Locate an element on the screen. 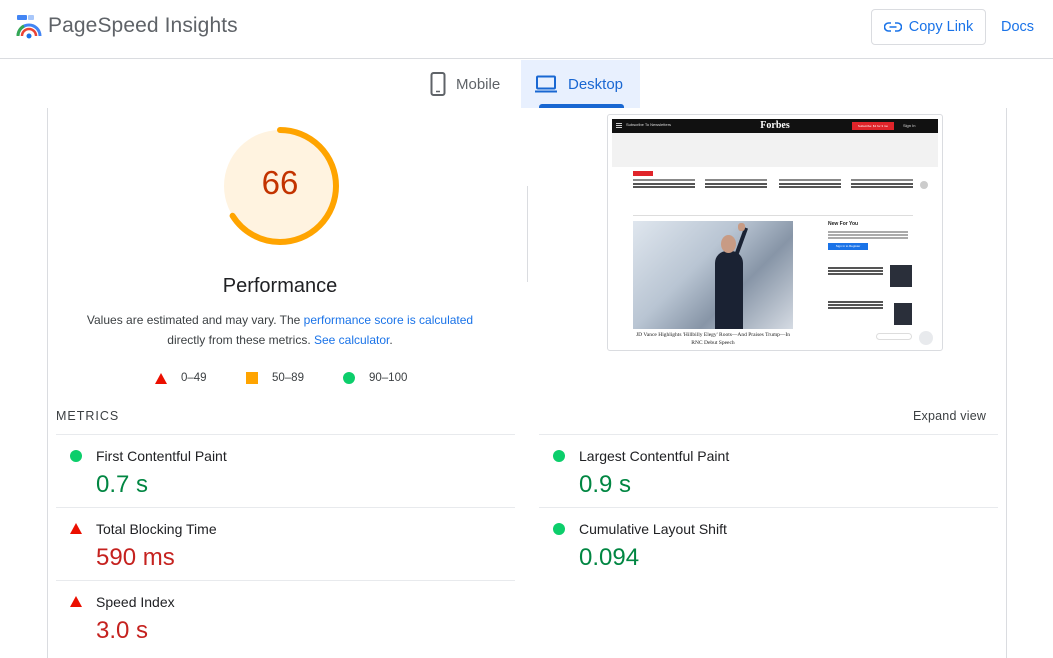  metric-value: 590 ms is located at coordinates (135, 557).